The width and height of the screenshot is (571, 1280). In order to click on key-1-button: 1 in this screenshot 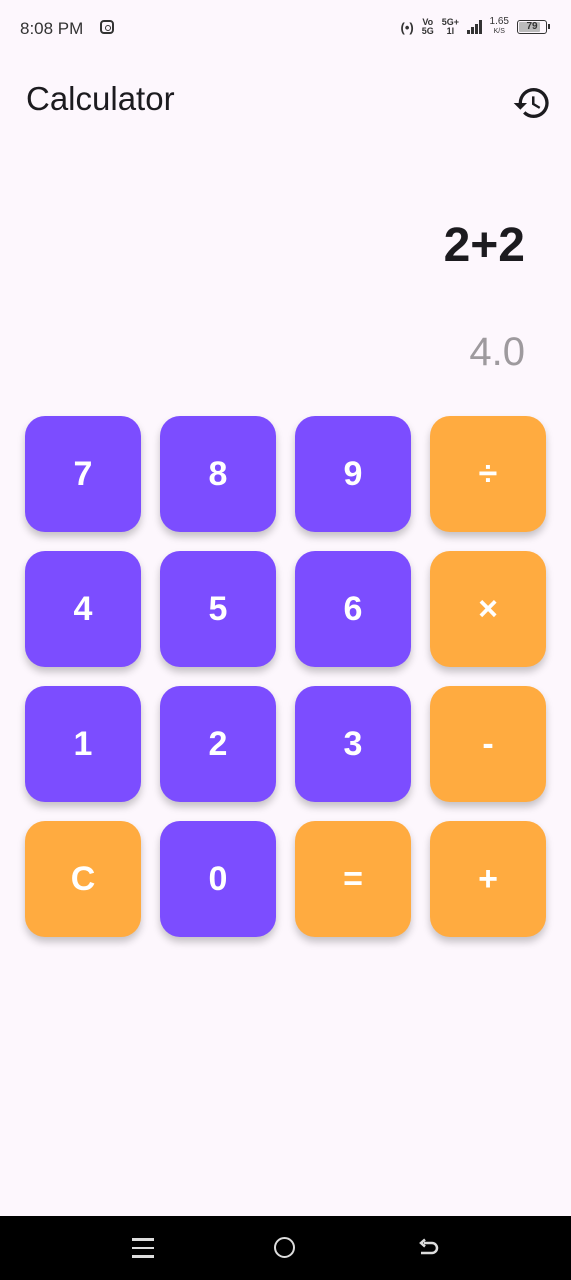, I will do `click(83, 744)`.